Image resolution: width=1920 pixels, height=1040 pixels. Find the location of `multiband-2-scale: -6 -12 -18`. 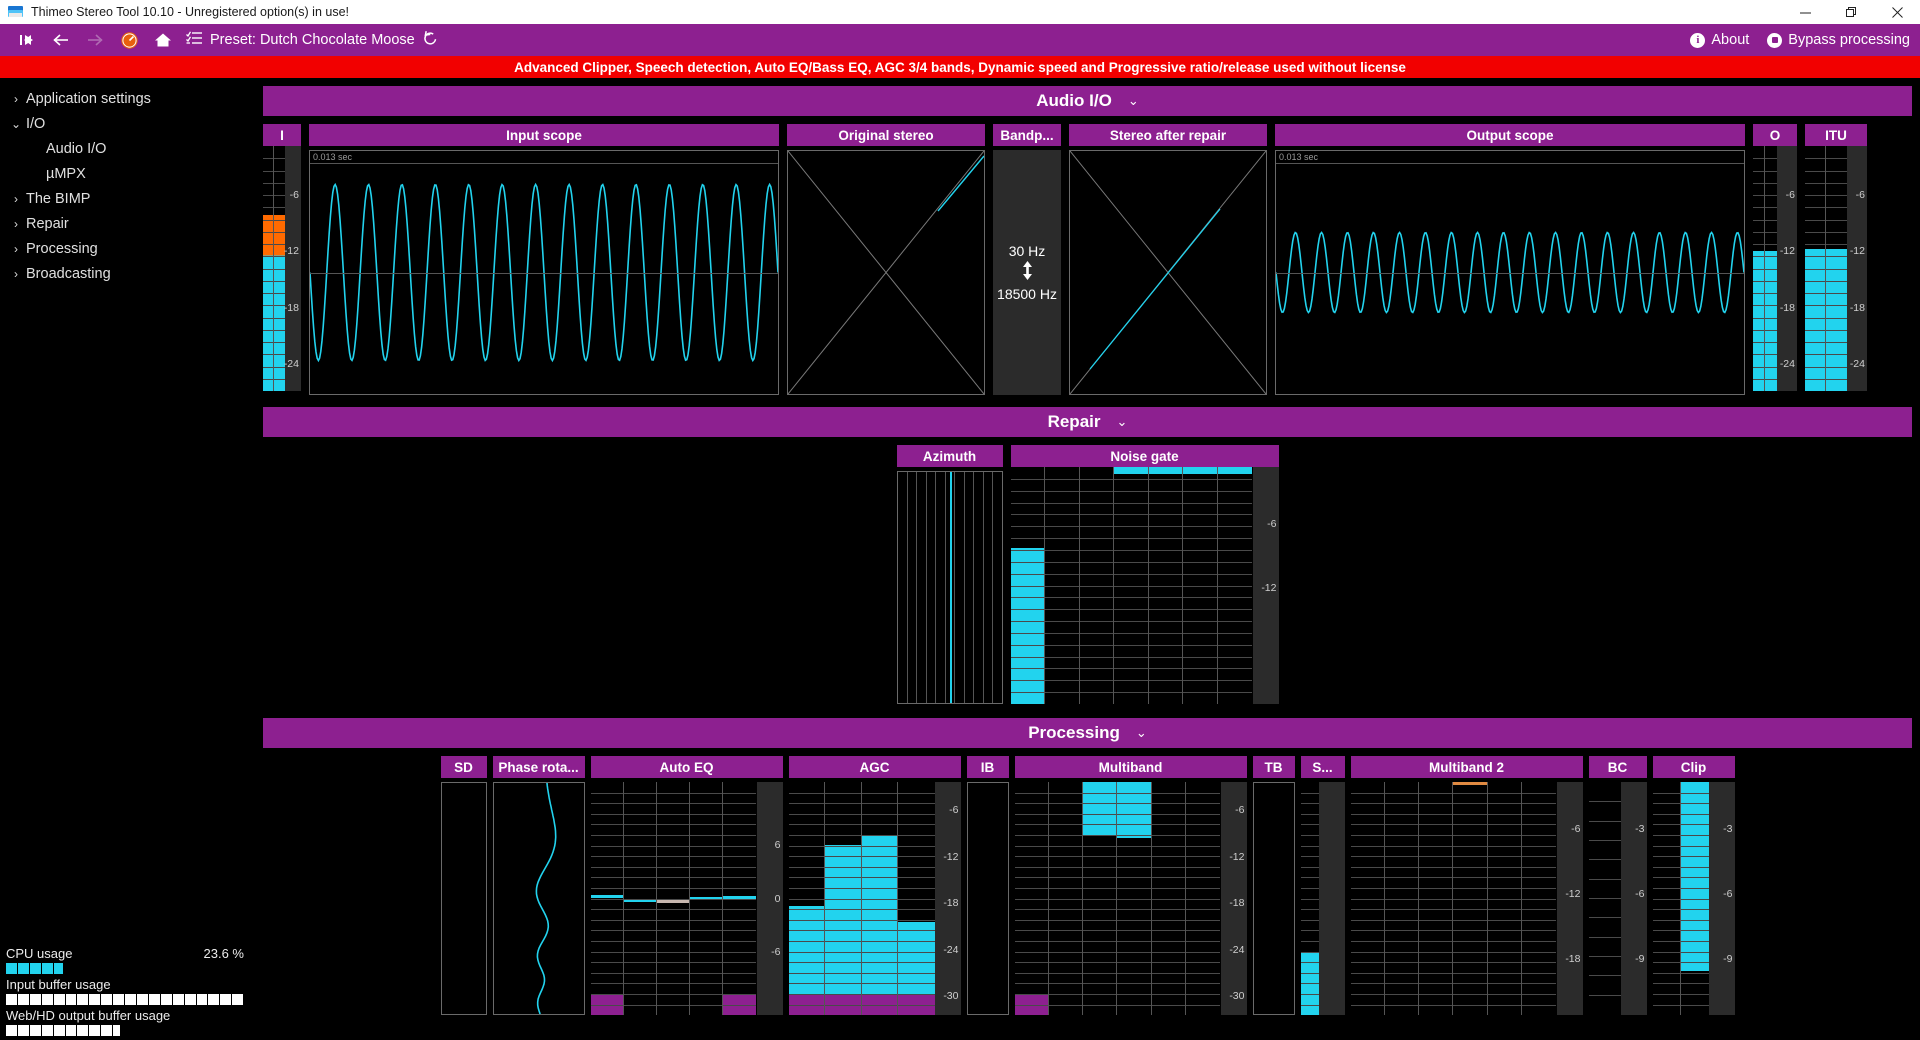

multiband-2-scale: -6 -12 -18 is located at coordinates (1569, 898).